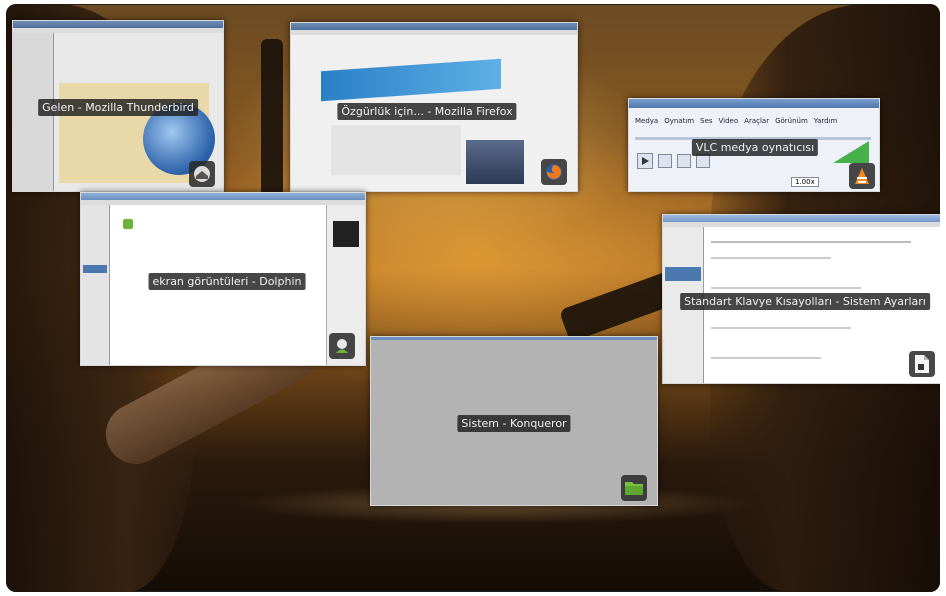 This screenshot has width=946, height=596. Describe the element at coordinates (202, 174) in the screenshot. I see `thunderbird-icon` at that location.